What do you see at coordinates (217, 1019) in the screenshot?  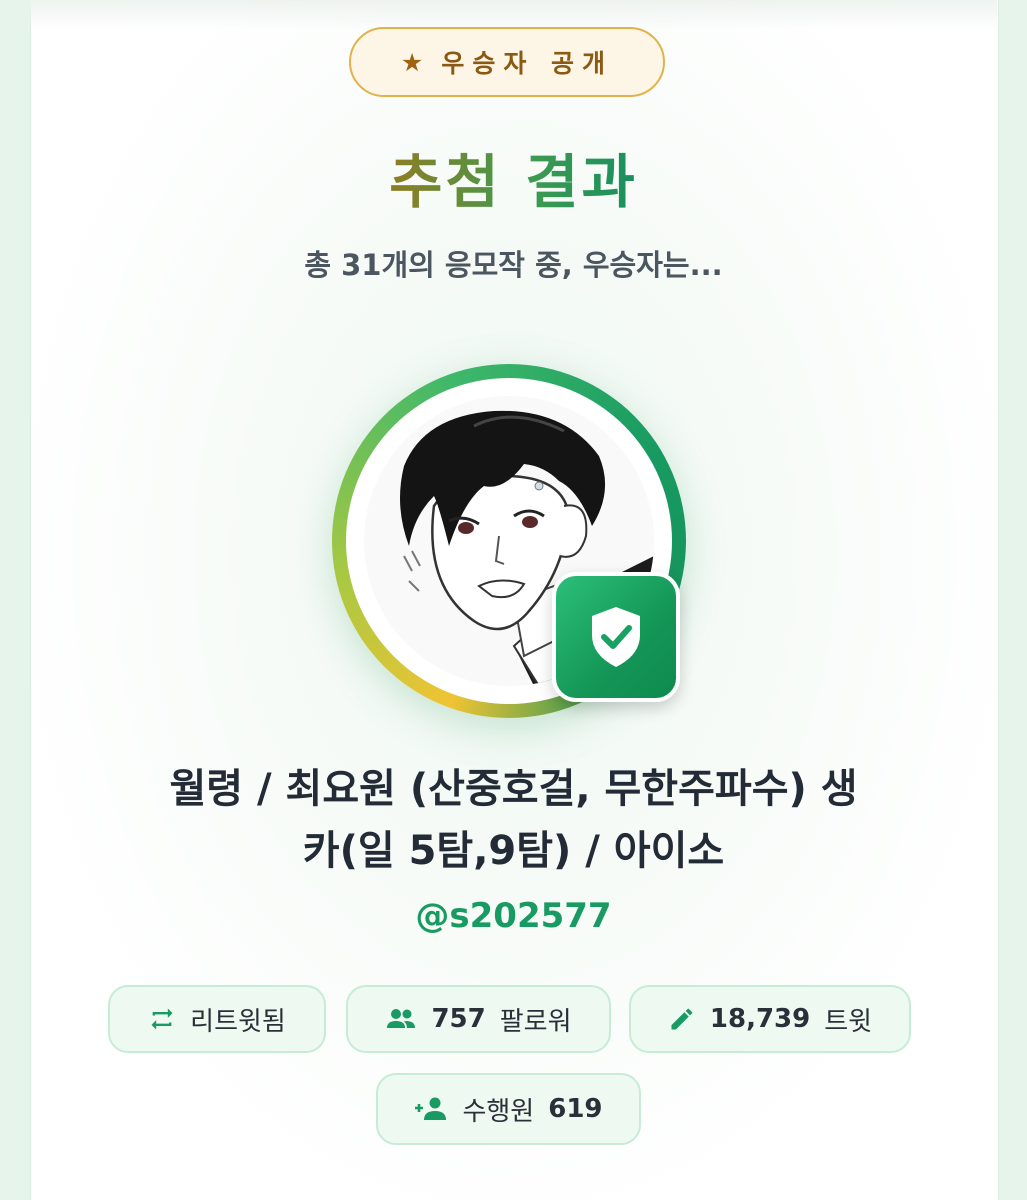 I see `retweet-stat: 리트윗됨` at bounding box center [217, 1019].